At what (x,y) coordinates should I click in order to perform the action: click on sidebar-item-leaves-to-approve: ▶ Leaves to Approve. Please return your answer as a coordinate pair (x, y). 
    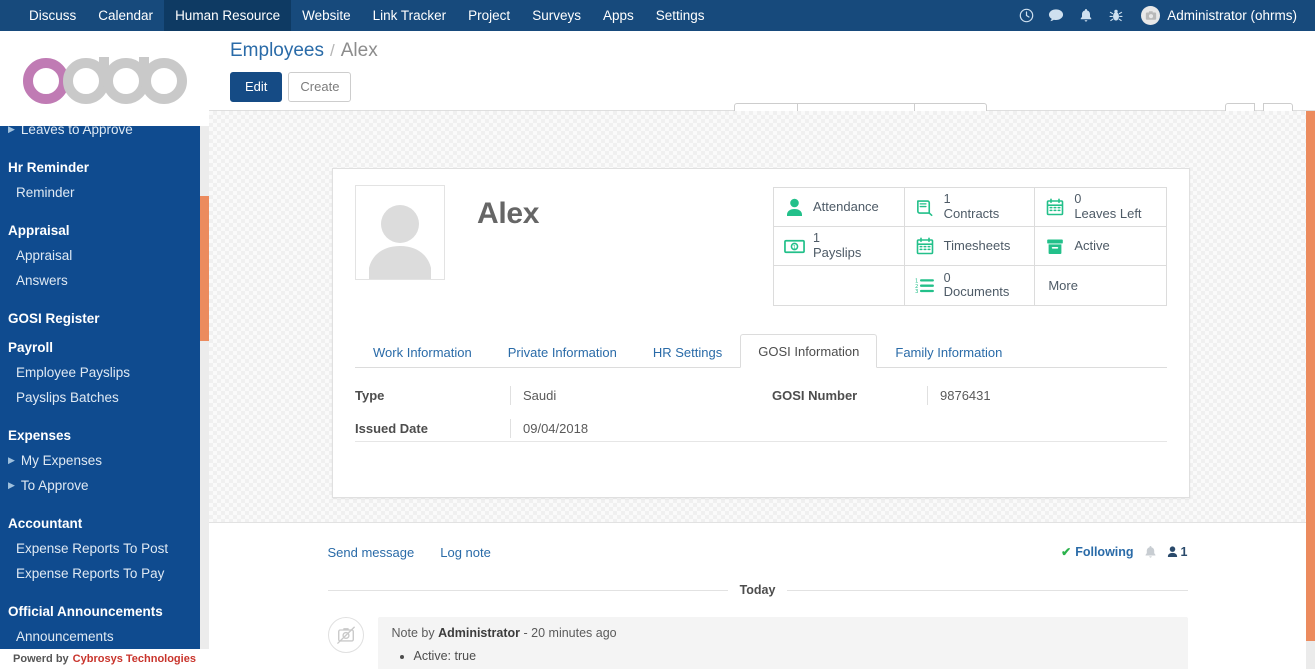
    Looking at the image, I should click on (104, 134).